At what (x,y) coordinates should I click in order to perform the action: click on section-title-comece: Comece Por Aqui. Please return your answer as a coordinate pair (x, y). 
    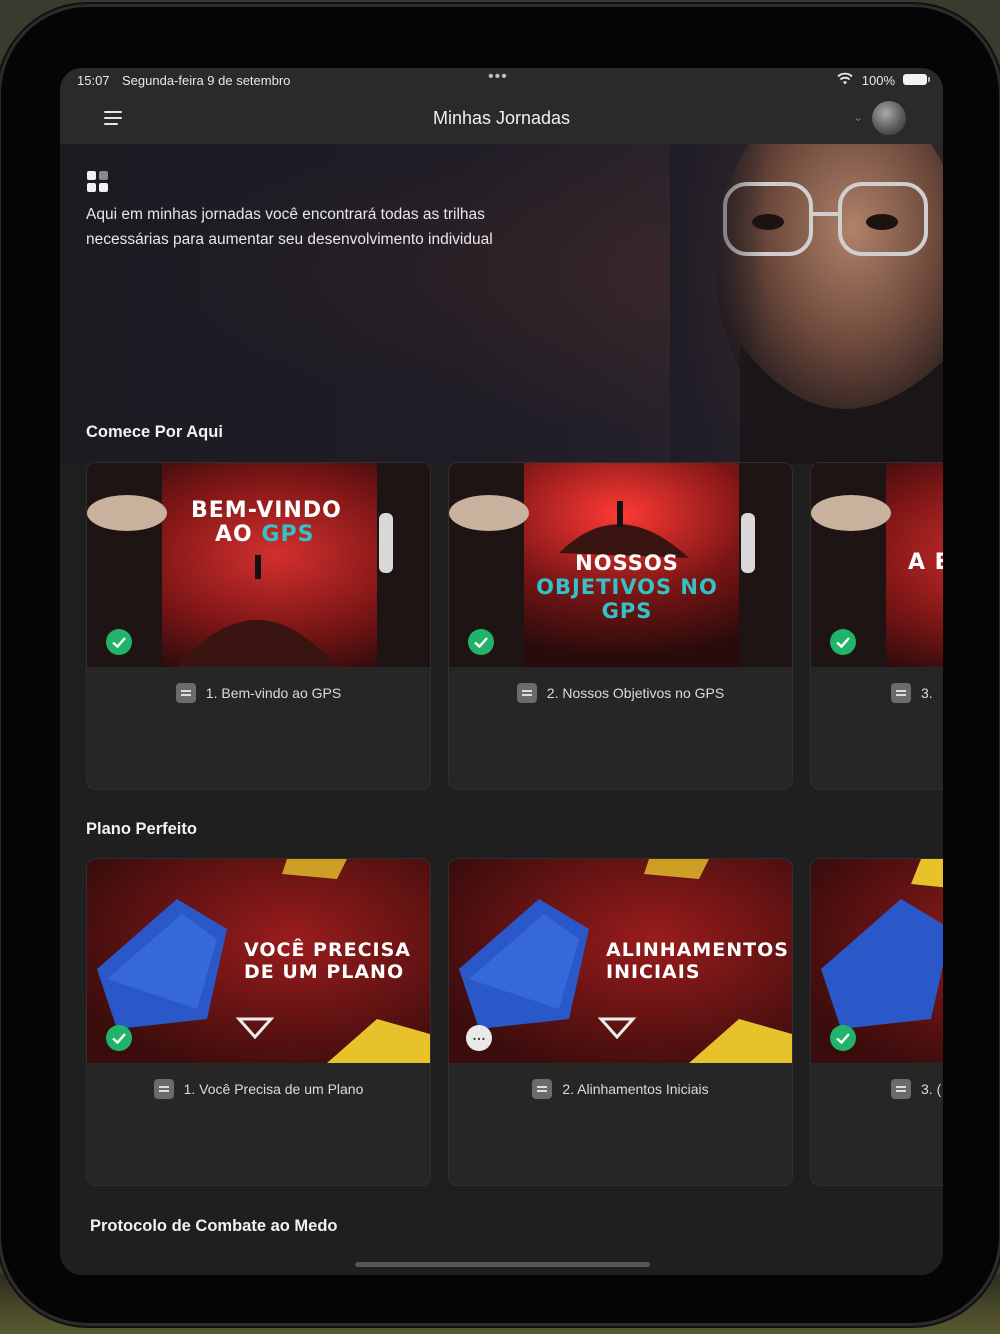
    Looking at the image, I should click on (154, 432).